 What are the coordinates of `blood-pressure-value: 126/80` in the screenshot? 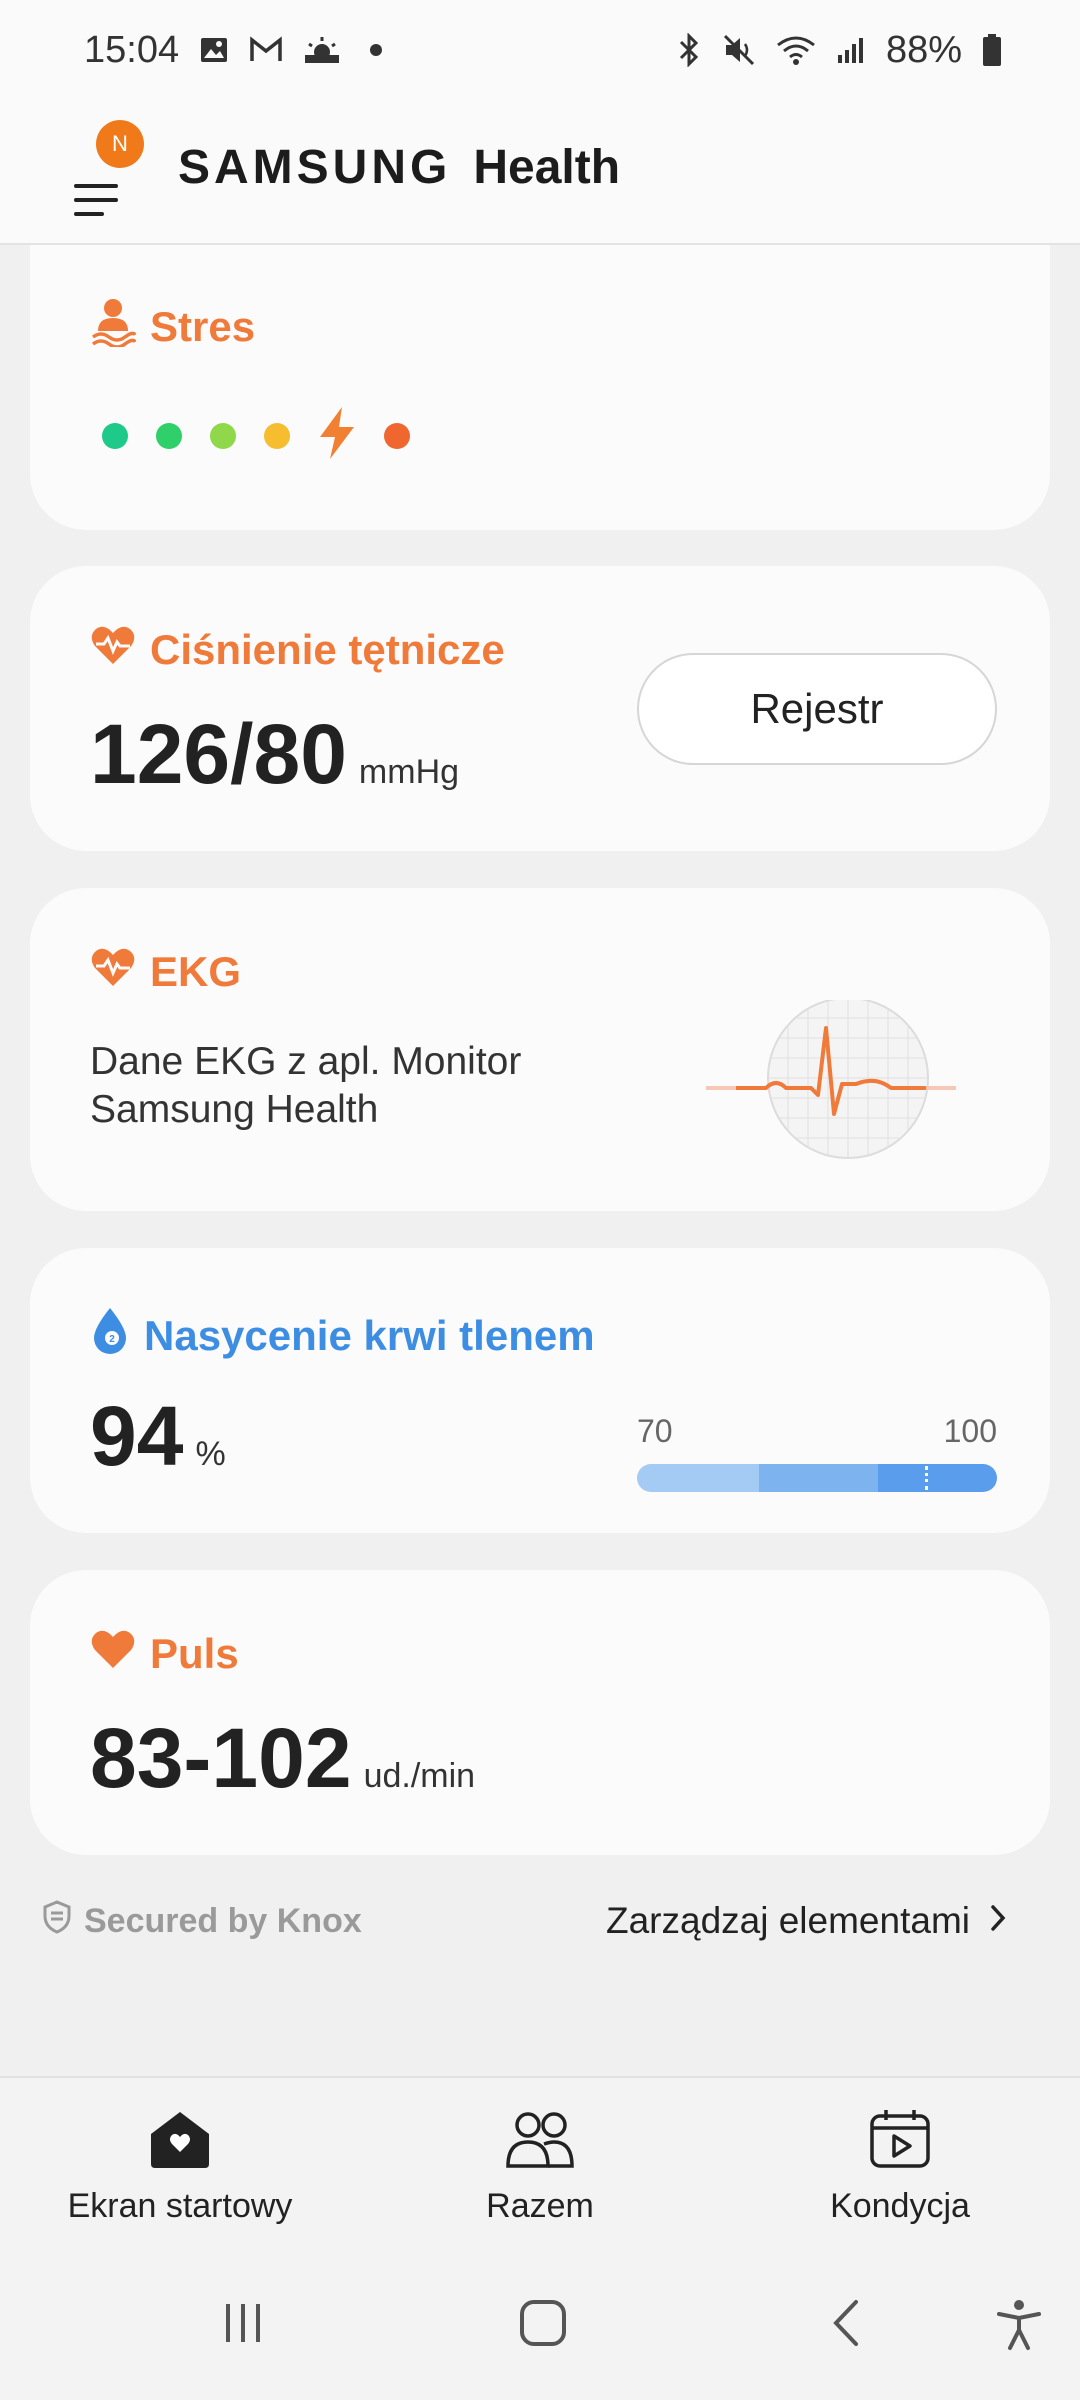 It's located at (218, 754).